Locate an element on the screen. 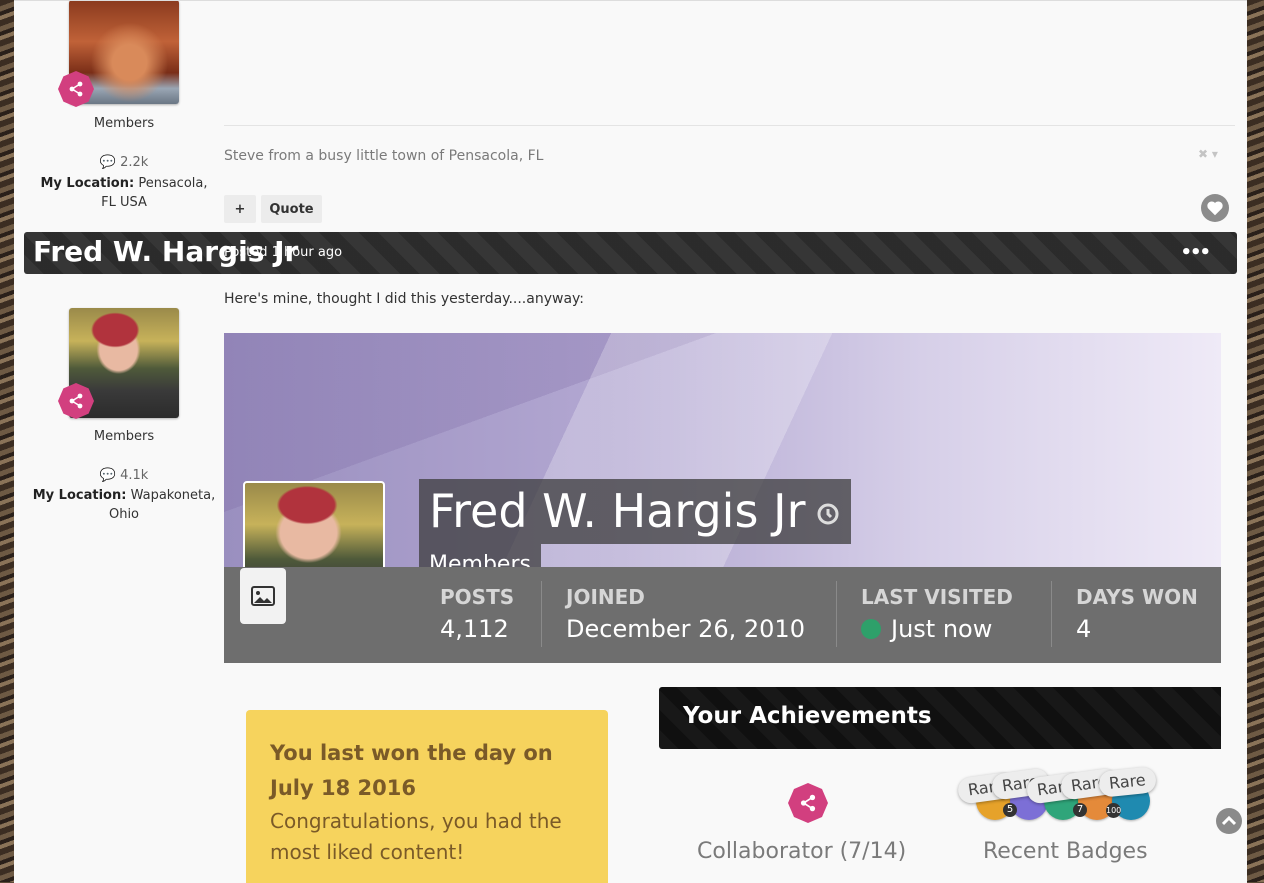 This screenshot has height=883, width=1264. joined-label: JOINED is located at coordinates (605, 597).